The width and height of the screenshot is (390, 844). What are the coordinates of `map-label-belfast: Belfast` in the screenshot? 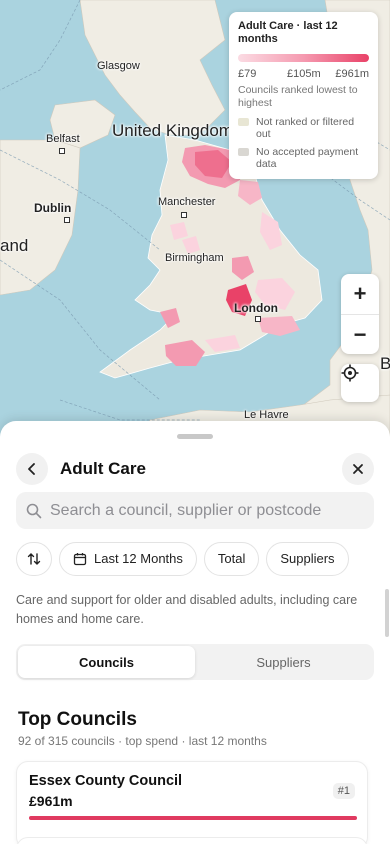 It's located at (63, 139).